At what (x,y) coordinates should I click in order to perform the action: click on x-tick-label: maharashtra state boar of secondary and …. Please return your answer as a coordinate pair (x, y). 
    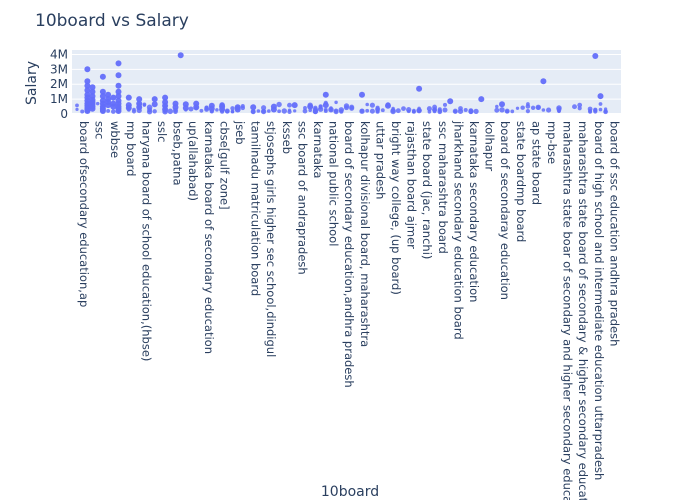
    Looking at the image, I should click on (568, 310).